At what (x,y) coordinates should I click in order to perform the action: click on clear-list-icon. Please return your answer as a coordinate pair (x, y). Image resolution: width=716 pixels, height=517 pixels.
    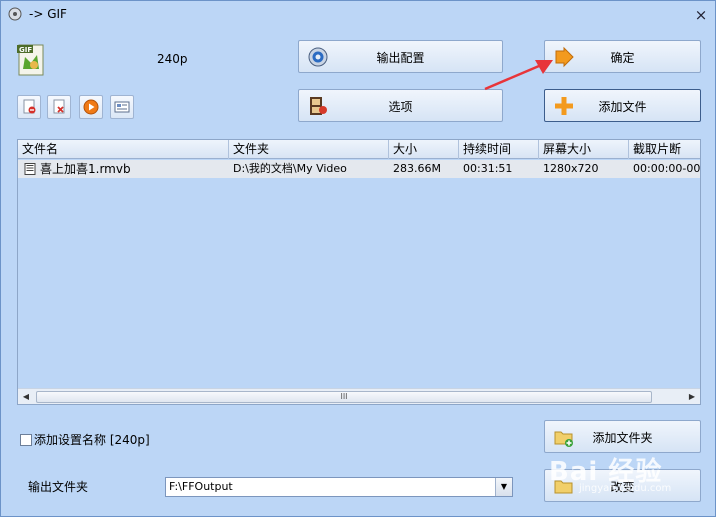
    Looking at the image, I should click on (59, 106).